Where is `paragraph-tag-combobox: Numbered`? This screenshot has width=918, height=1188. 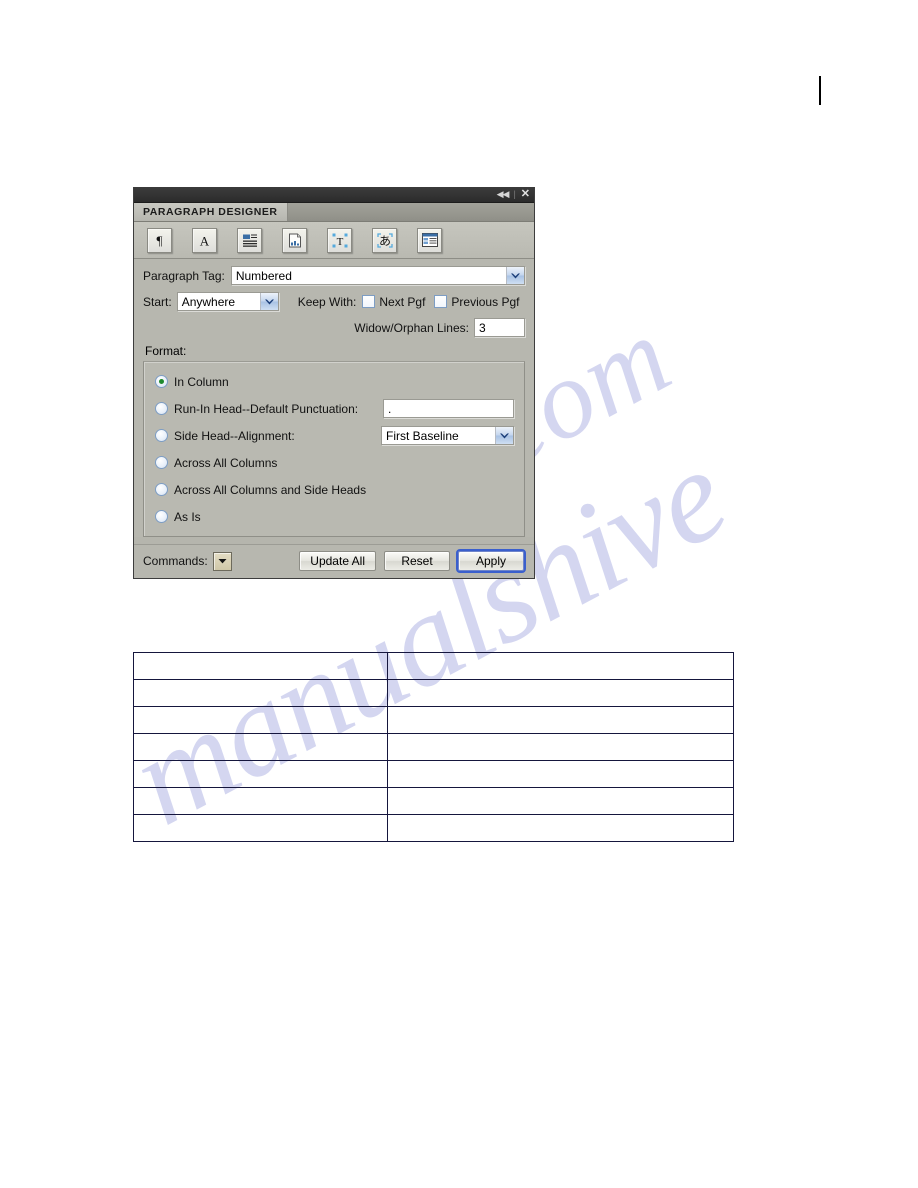 paragraph-tag-combobox: Numbered is located at coordinates (377, 275).